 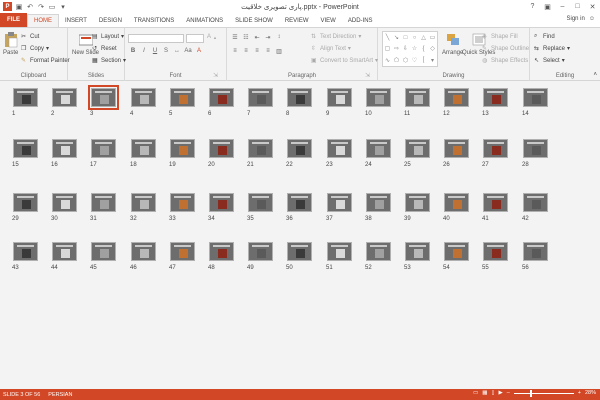 I want to click on zoom-slider-thumb, so click(x=530, y=393).